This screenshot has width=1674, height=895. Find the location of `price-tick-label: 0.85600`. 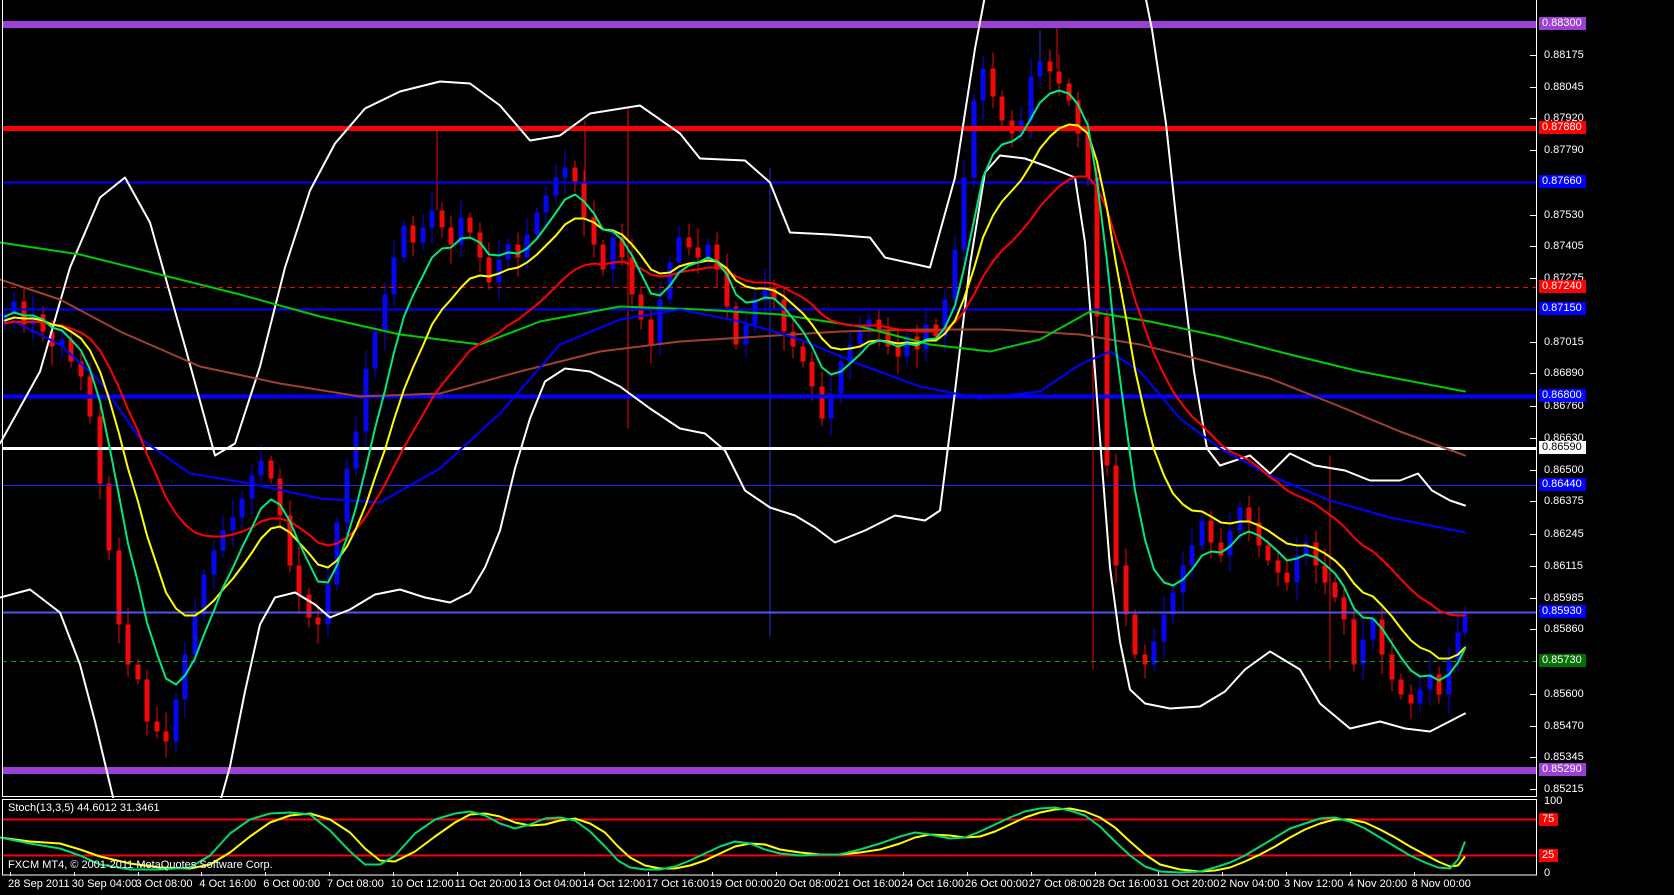

price-tick-label: 0.85600 is located at coordinates (1564, 694).